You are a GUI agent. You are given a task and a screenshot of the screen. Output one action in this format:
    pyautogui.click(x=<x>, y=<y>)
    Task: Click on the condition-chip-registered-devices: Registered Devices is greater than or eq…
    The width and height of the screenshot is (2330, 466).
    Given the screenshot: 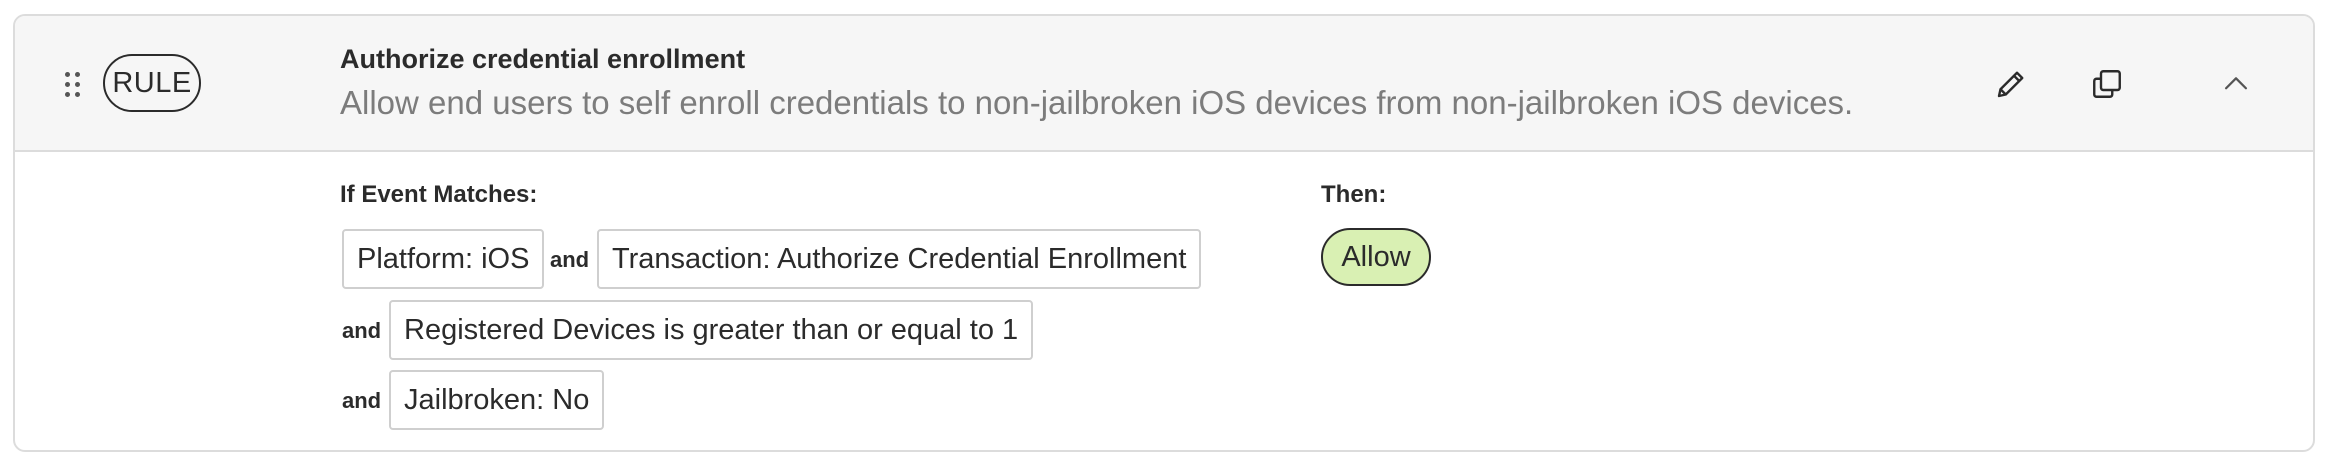 What is the action you would take?
    pyautogui.click(x=711, y=330)
    